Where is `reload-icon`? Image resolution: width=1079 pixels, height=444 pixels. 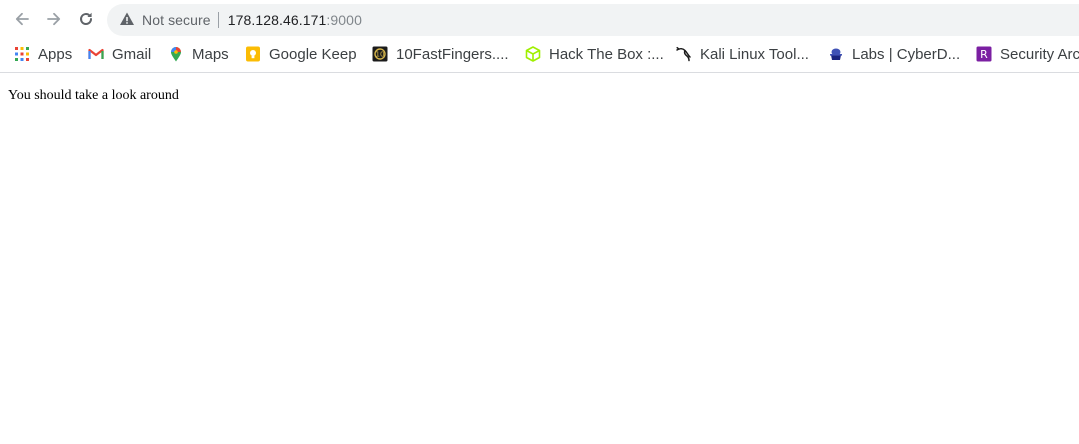 reload-icon is located at coordinates (86, 19).